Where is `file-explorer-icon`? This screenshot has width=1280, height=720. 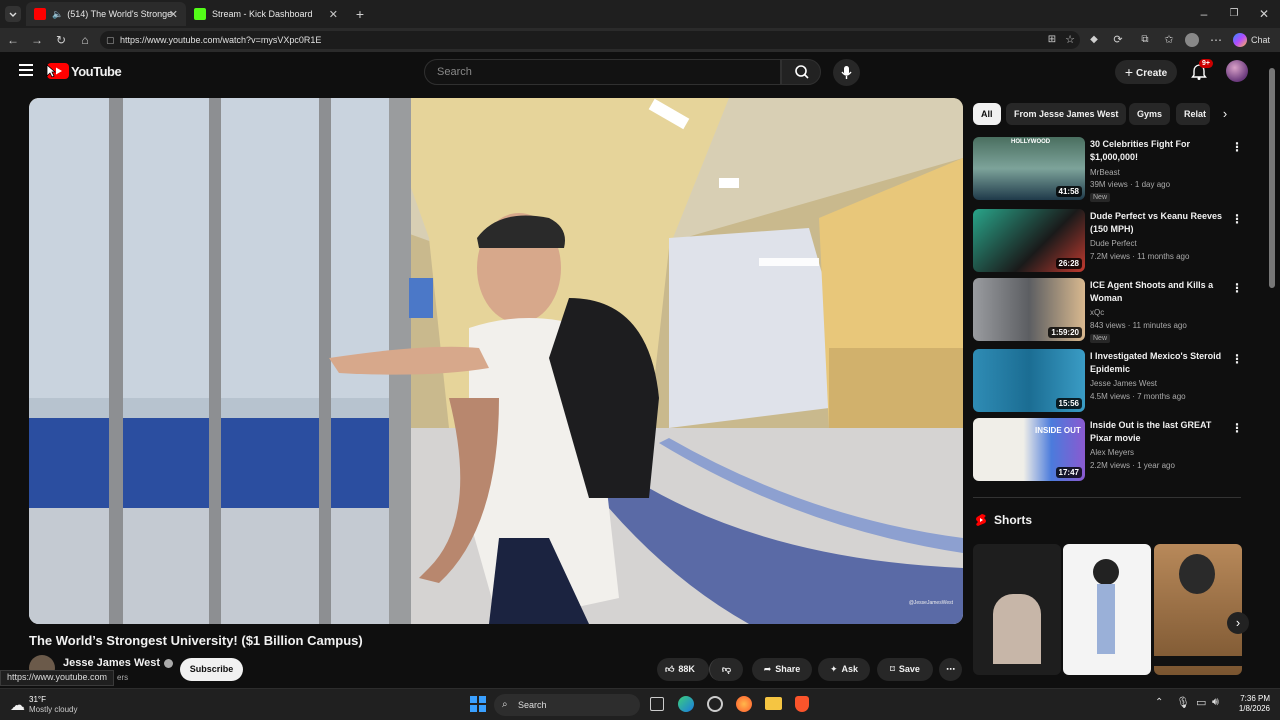 file-explorer-icon is located at coordinates (773, 703).